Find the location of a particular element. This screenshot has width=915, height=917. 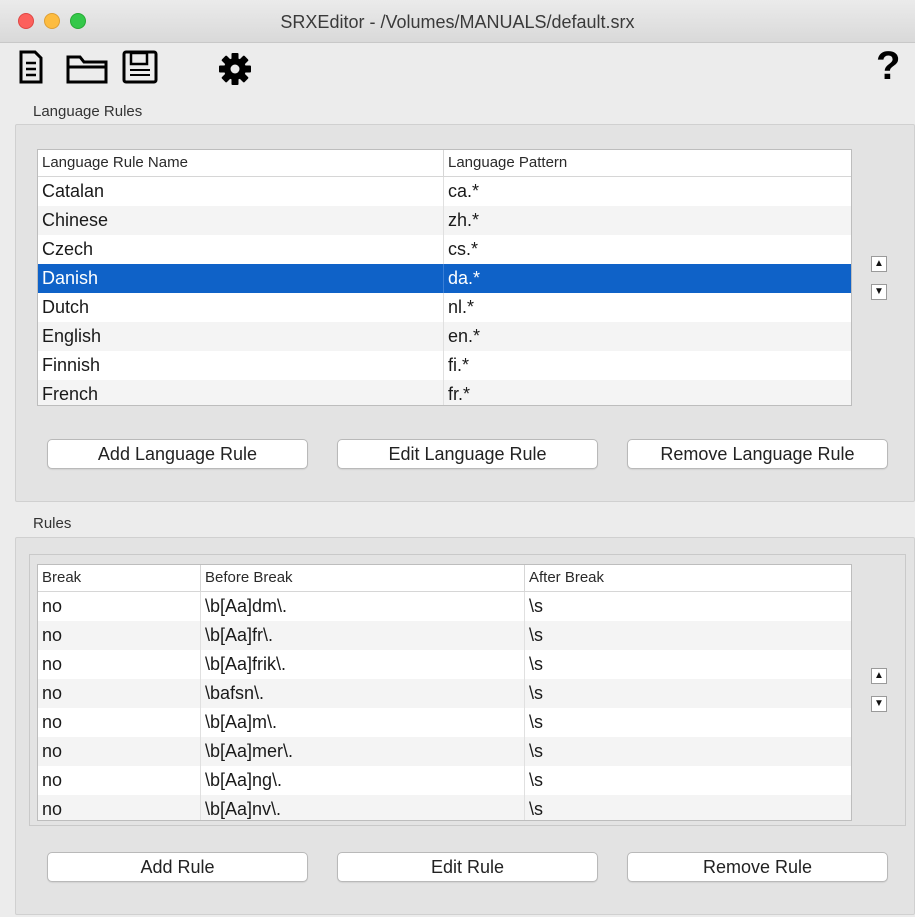

window-title: SRXEditor - /Volumes/MANUALS/default.srx is located at coordinates (457, 22).